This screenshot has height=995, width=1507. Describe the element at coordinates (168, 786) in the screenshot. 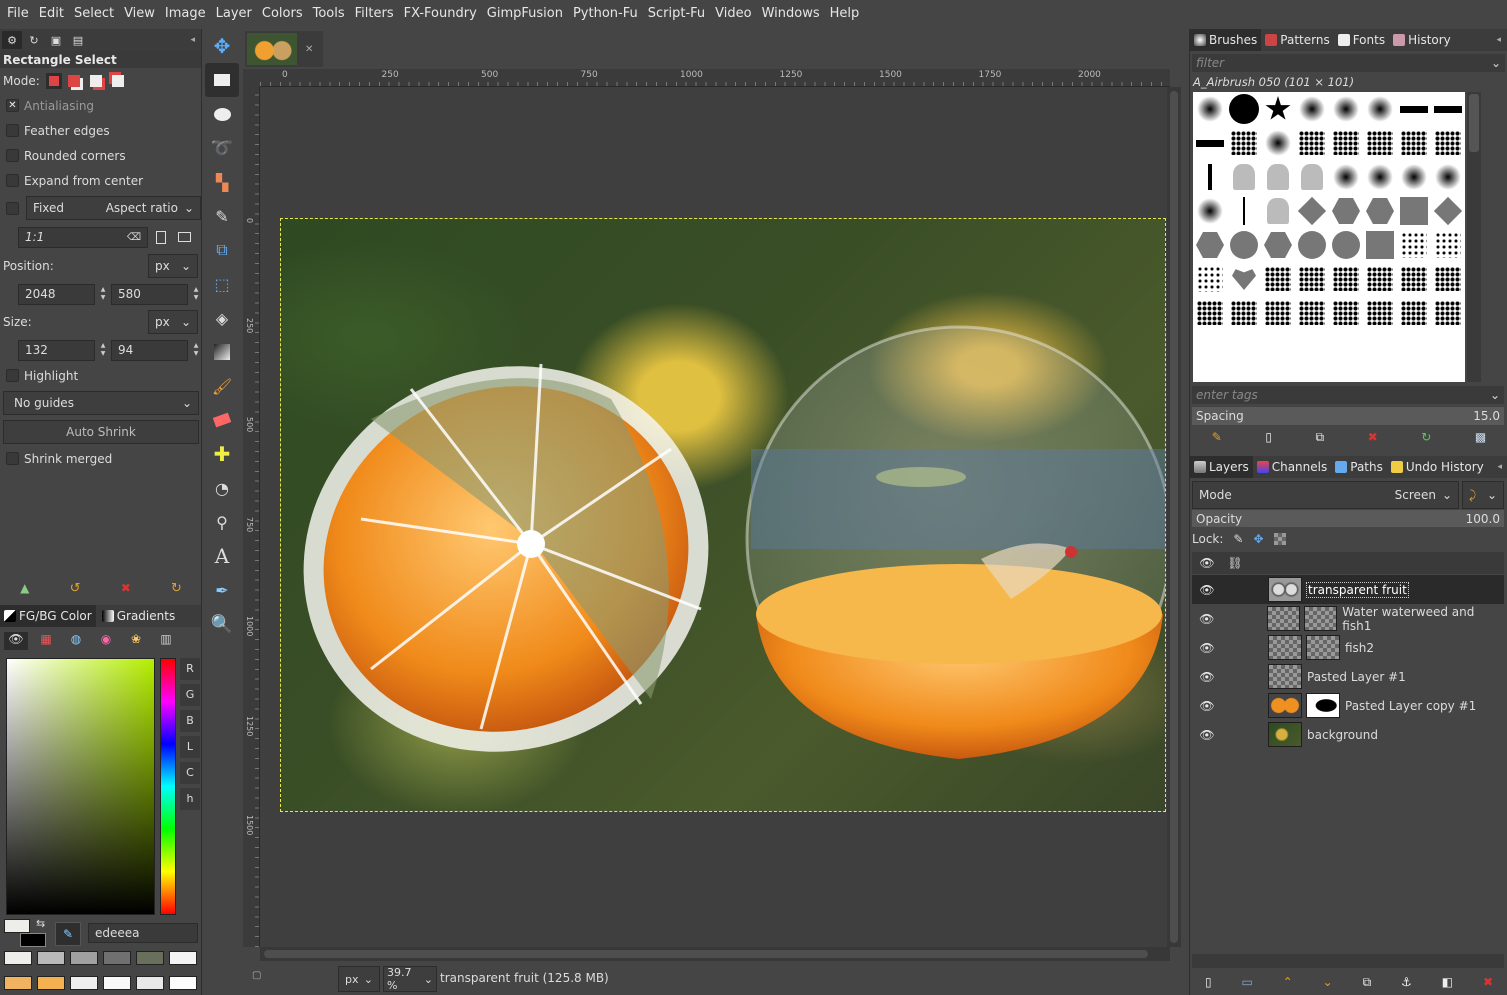

I see `hue-strip` at that location.